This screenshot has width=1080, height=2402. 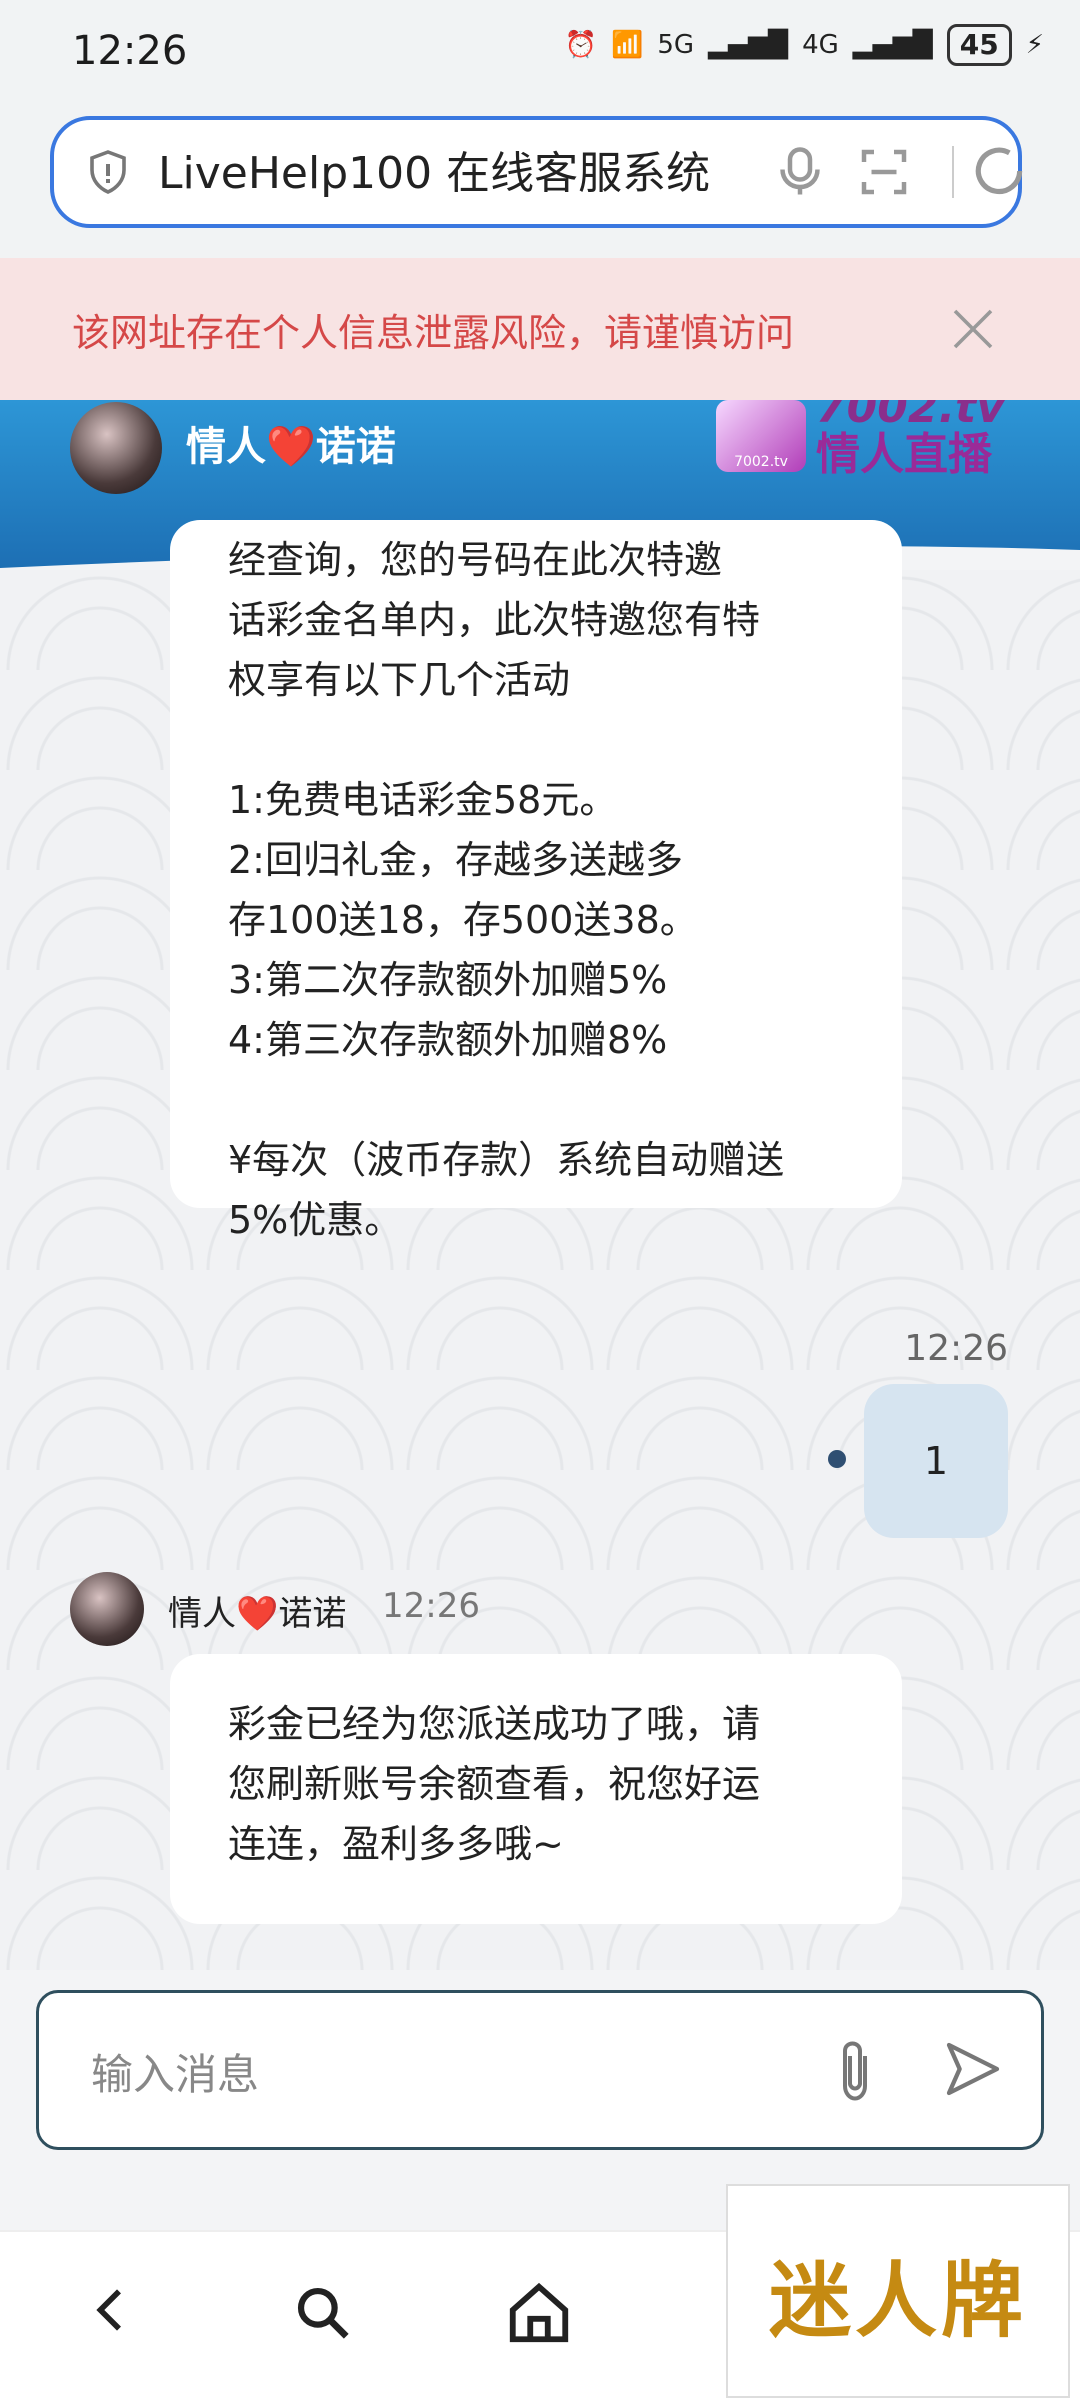 I want to click on agent-message-bubble: 彩金已经为您派送成功了哦，请 您刷新账号余额查看，祝您好运 连连，盈利多多哦~, so click(x=536, y=1789).